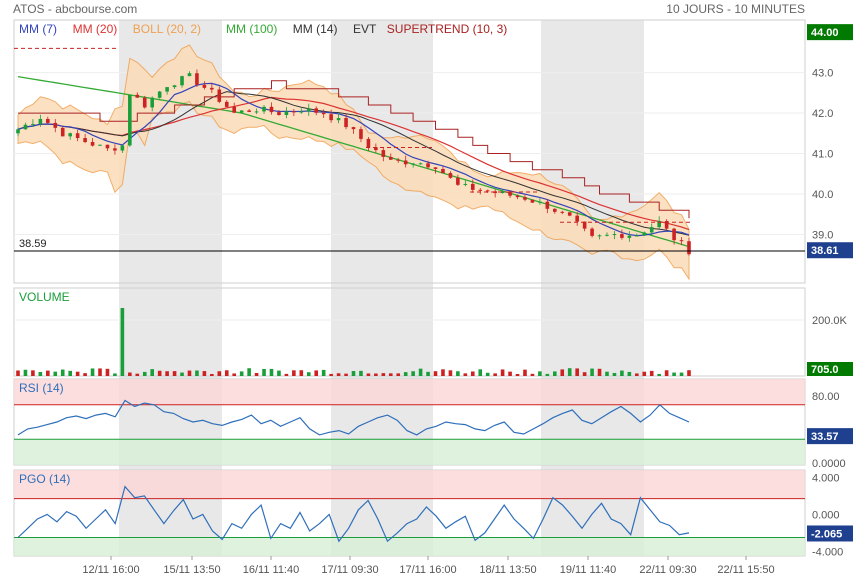 This screenshot has height=580, width=855. Describe the element at coordinates (826, 534) in the screenshot. I see `pgo-badge-label: -2.065` at that location.